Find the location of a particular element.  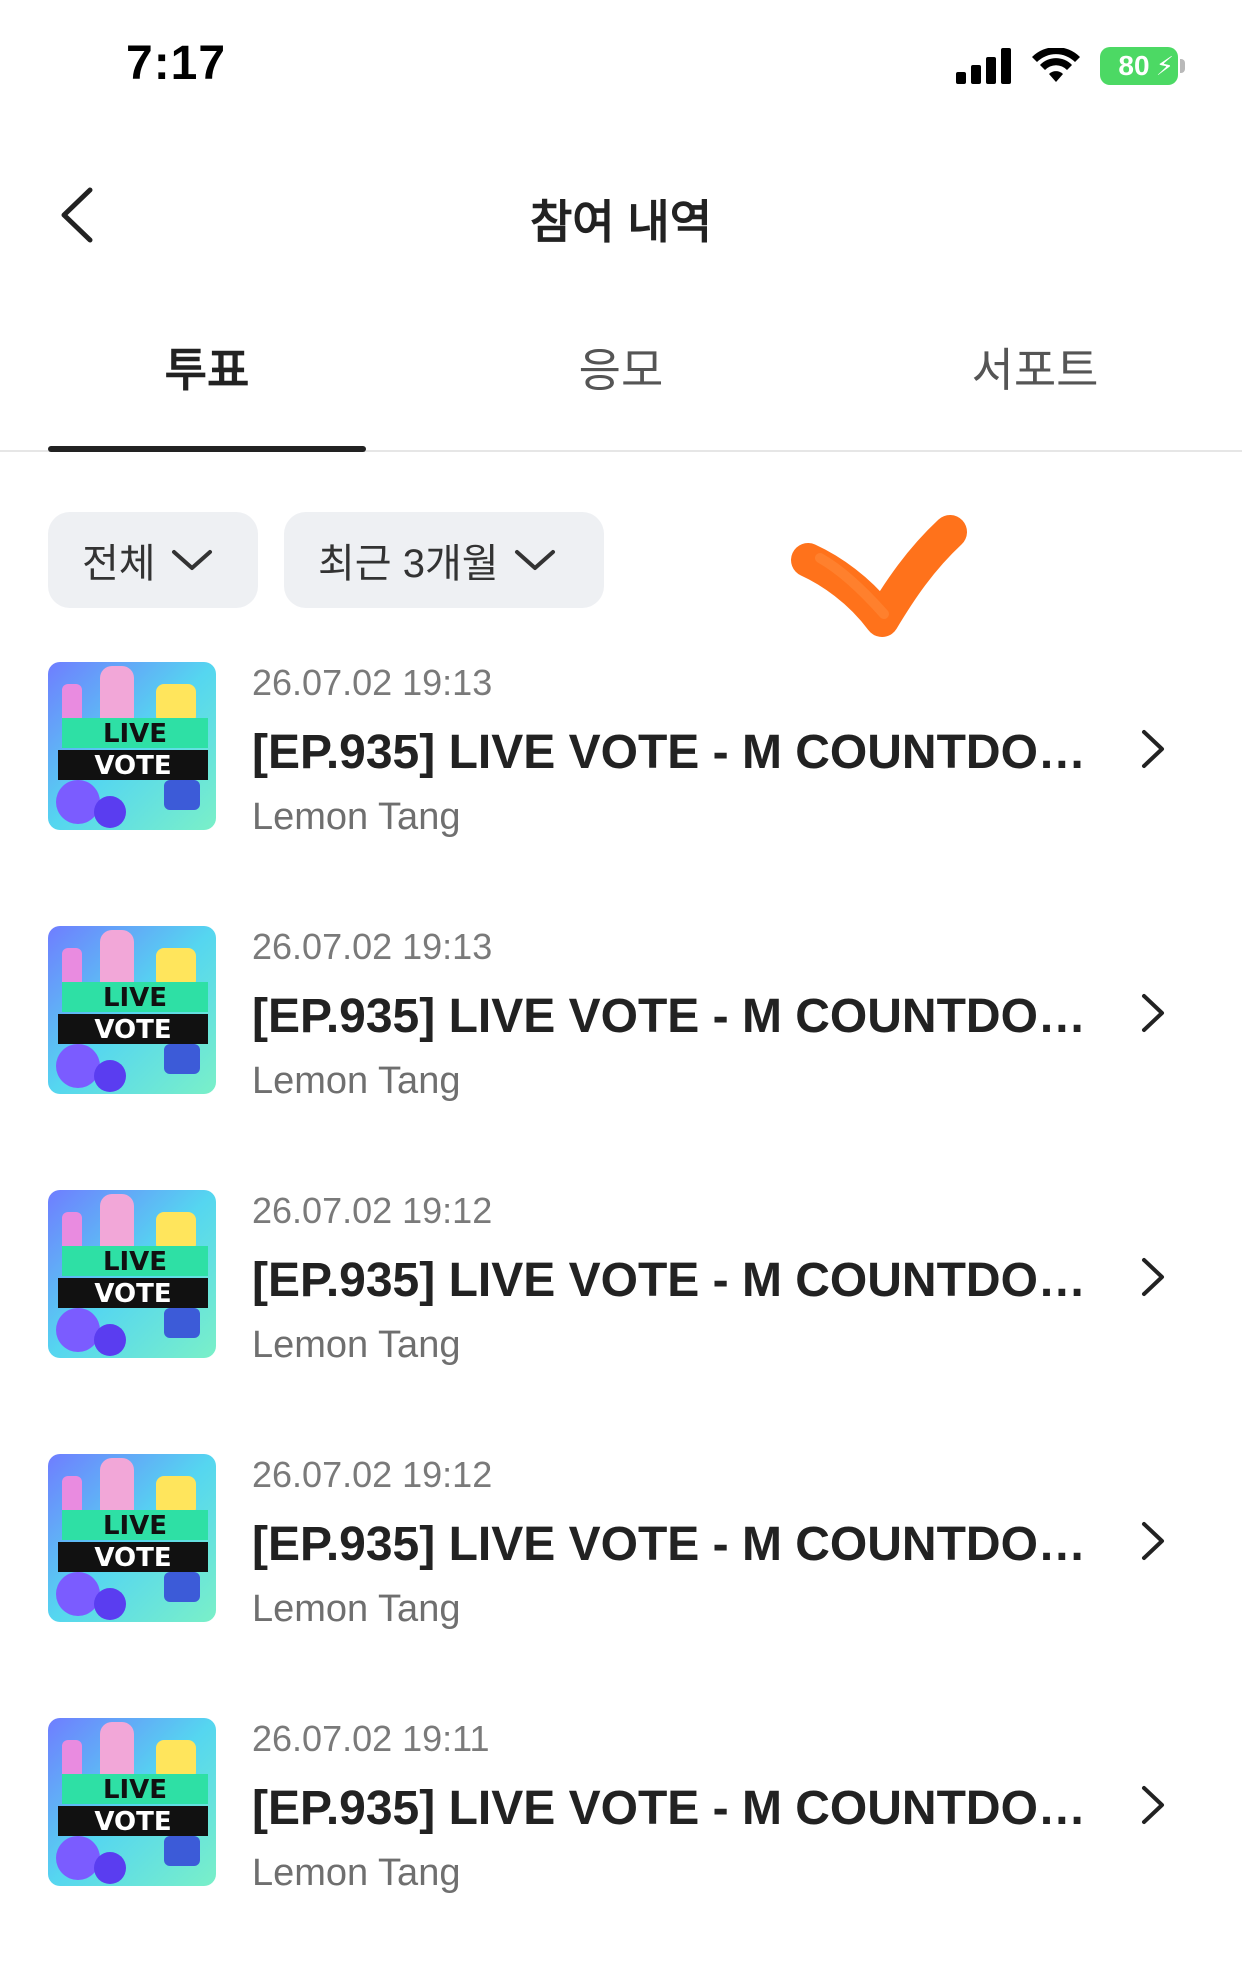

status-bar: 7:17 80 ⚡ is located at coordinates (621, 65).